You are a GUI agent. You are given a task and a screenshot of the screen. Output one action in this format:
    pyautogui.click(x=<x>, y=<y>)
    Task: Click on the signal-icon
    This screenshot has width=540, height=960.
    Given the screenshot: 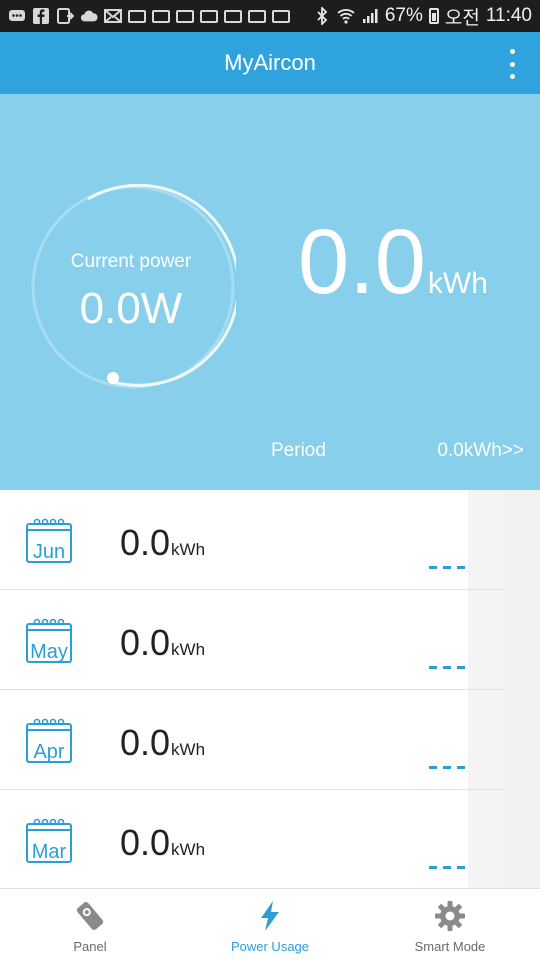 What is the action you would take?
    pyautogui.click(x=370, y=16)
    